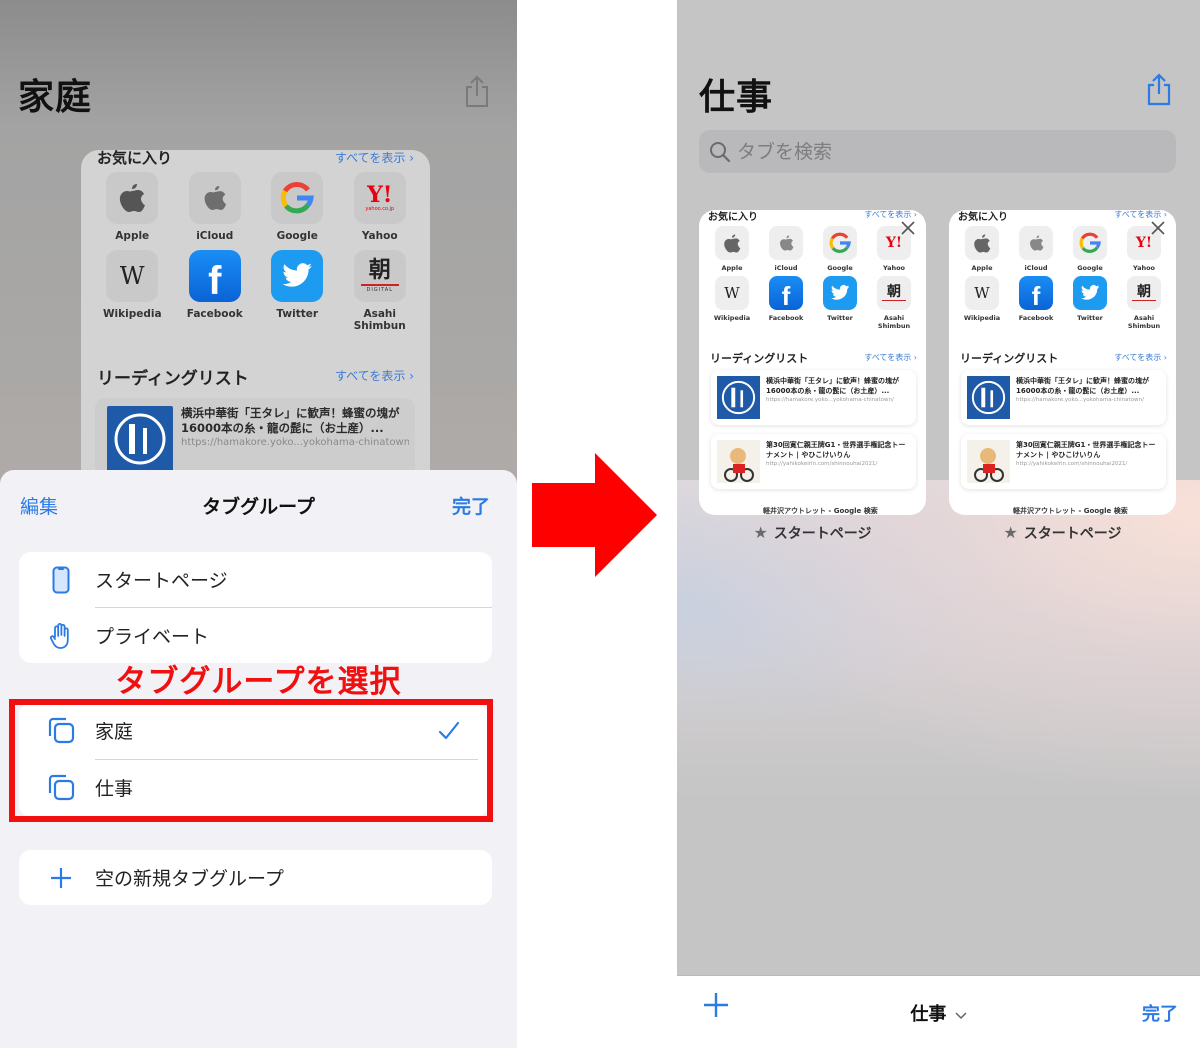 Image resolution: width=1200 pixels, height=1048 pixels. What do you see at coordinates (255, 635) in the screenshot?
I see `group-row-private: プライベート` at bounding box center [255, 635].